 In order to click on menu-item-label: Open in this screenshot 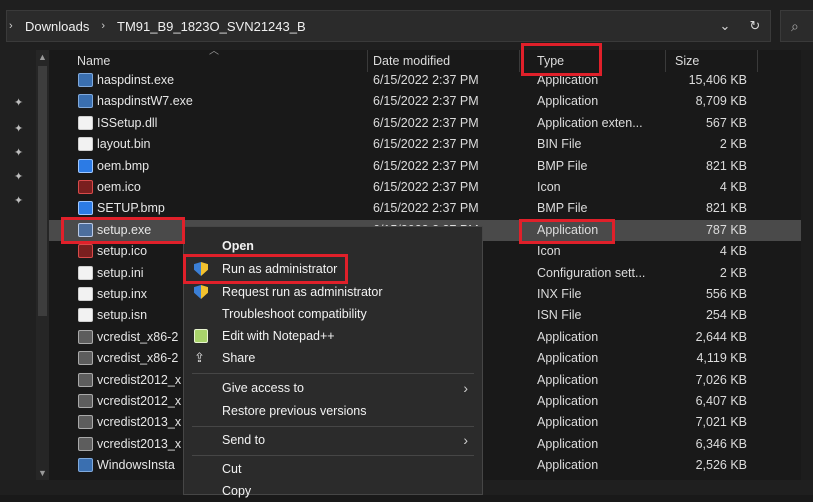, I will do `click(238, 246)`.